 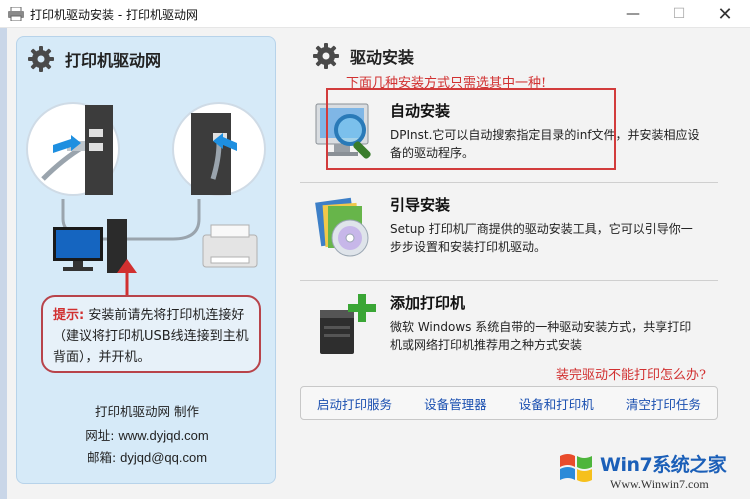 What do you see at coordinates (556, 403) in the screenshot?
I see `devices-and-printers-link: 设备和打印机` at bounding box center [556, 403].